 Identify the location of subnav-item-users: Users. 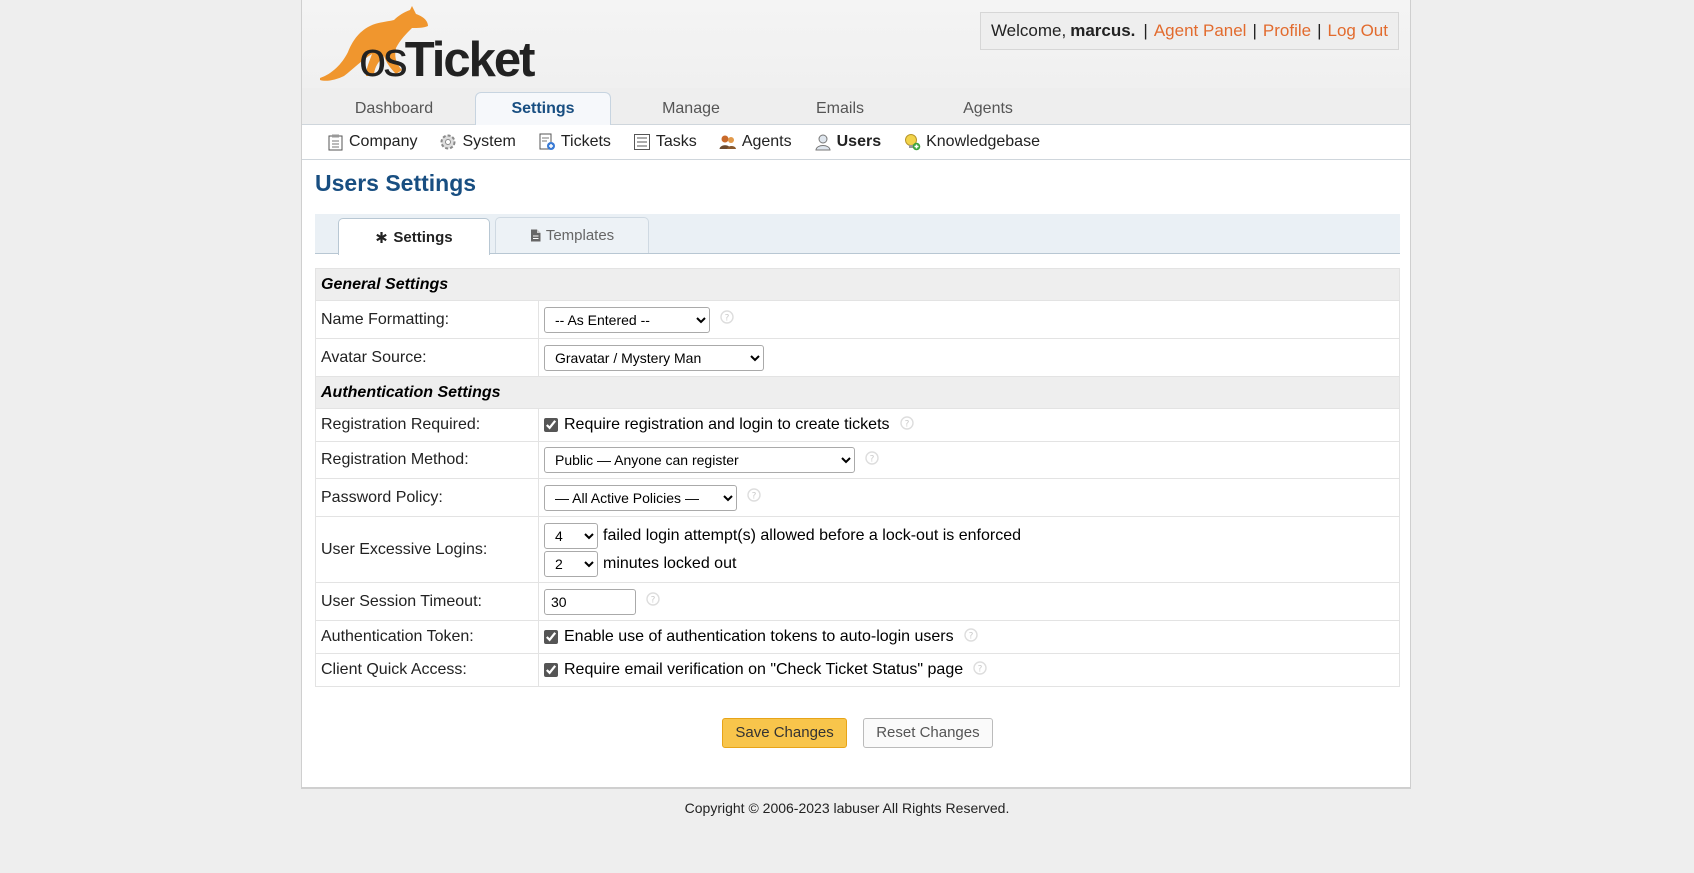
(847, 142).